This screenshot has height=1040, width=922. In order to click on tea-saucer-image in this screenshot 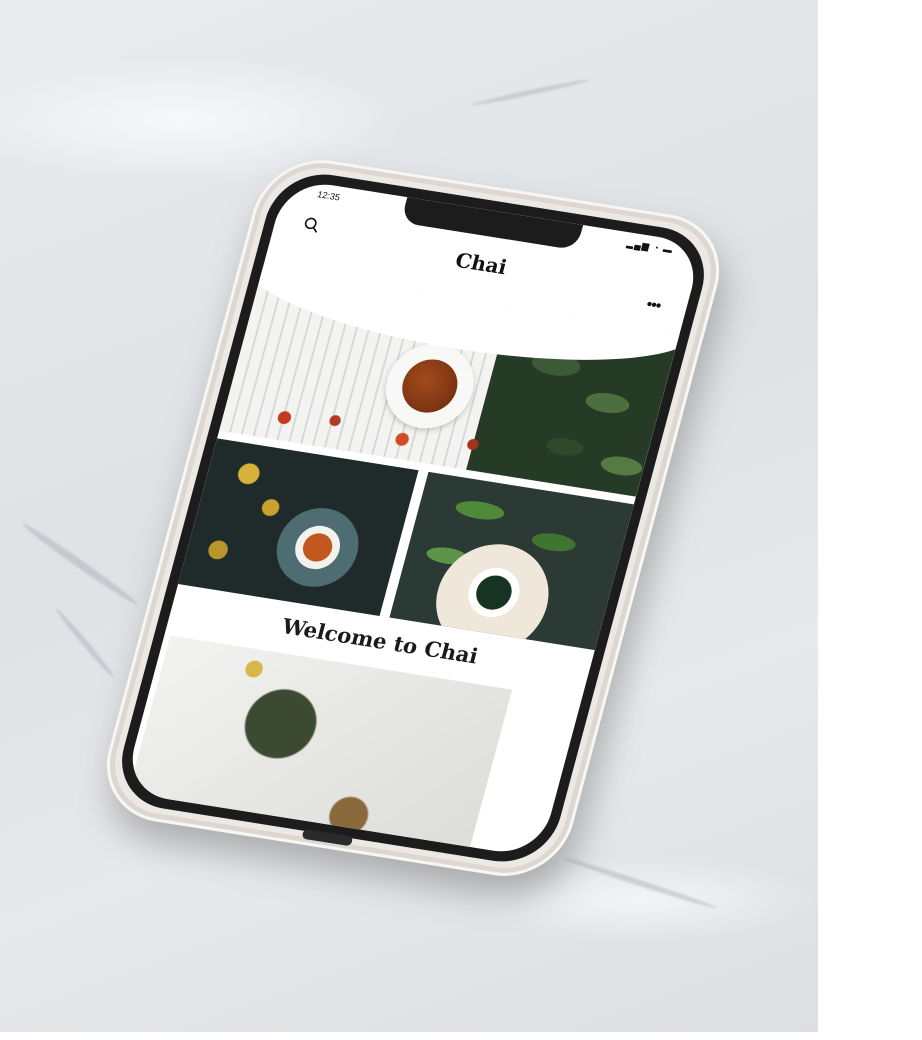, I will do `click(317, 547)`.